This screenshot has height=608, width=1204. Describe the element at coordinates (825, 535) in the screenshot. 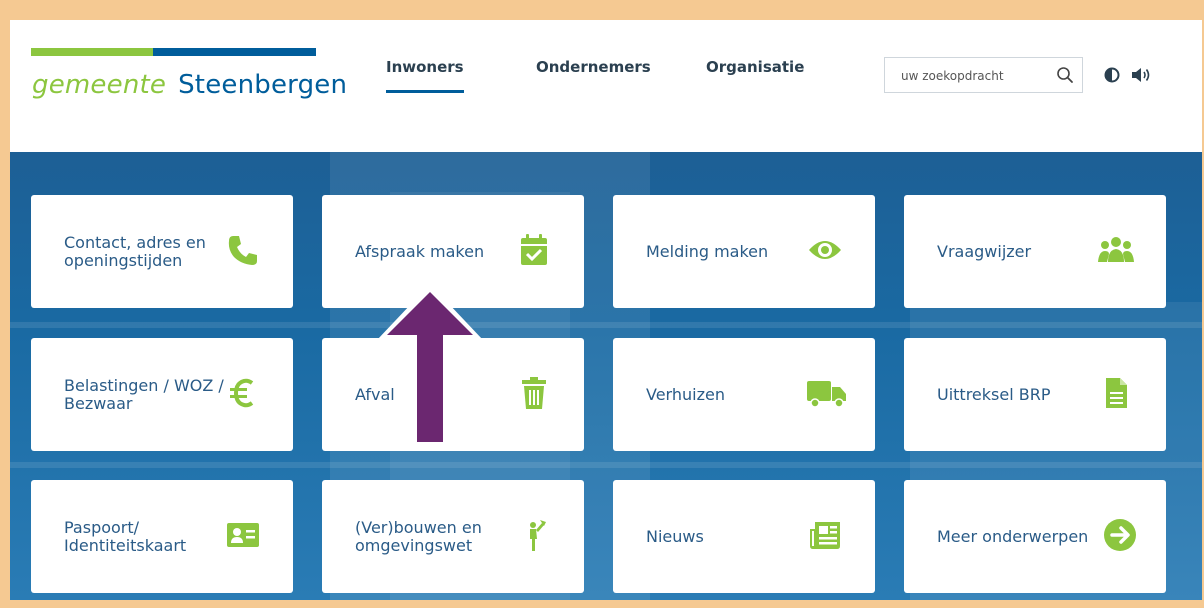

I see `newspaper-icon` at that location.